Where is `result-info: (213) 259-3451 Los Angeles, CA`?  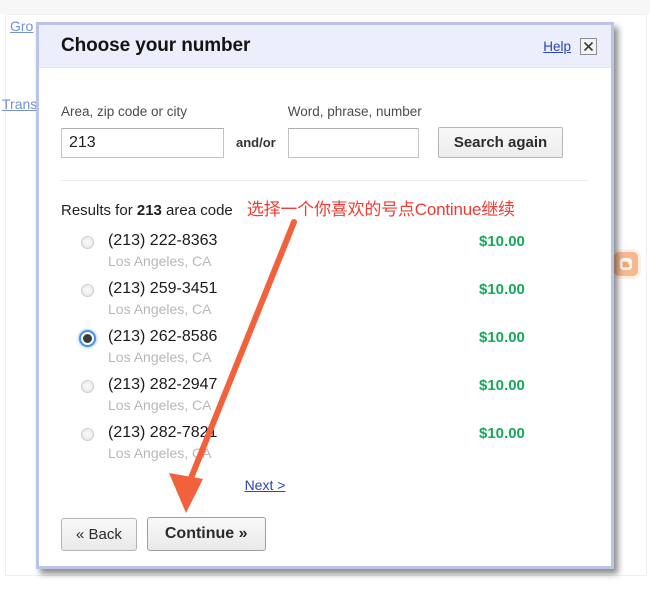 result-info: (213) 259-3451 Los Angeles, CA is located at coordinates (293, 299).